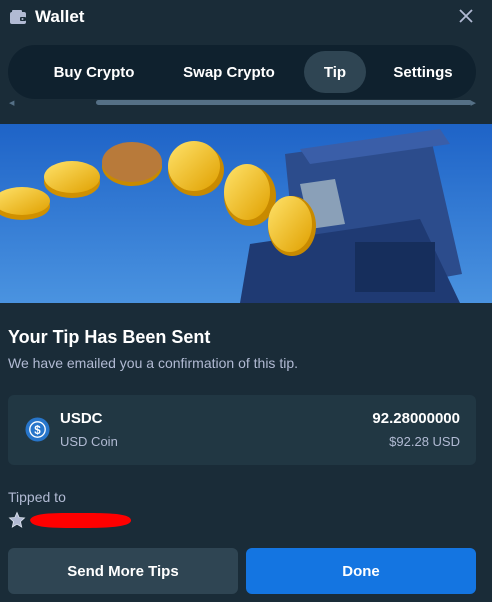 This screenshot has height=602, width=492. What do you see at coordinates (123, 571) in the screenshot?
I see `send-more-tips-button: Send More Tips` at bounding box center [123, 571].